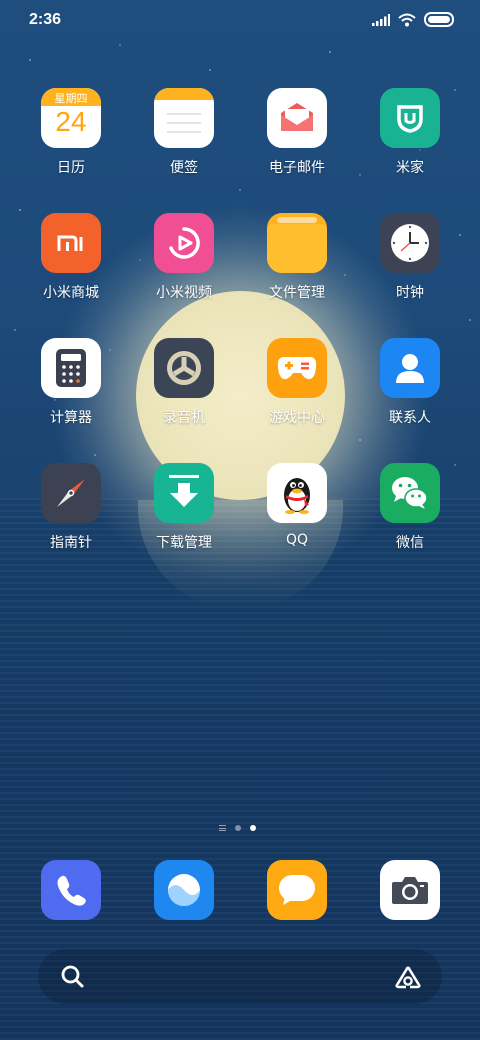  I want to click on compass-icon, so click(71, 493).